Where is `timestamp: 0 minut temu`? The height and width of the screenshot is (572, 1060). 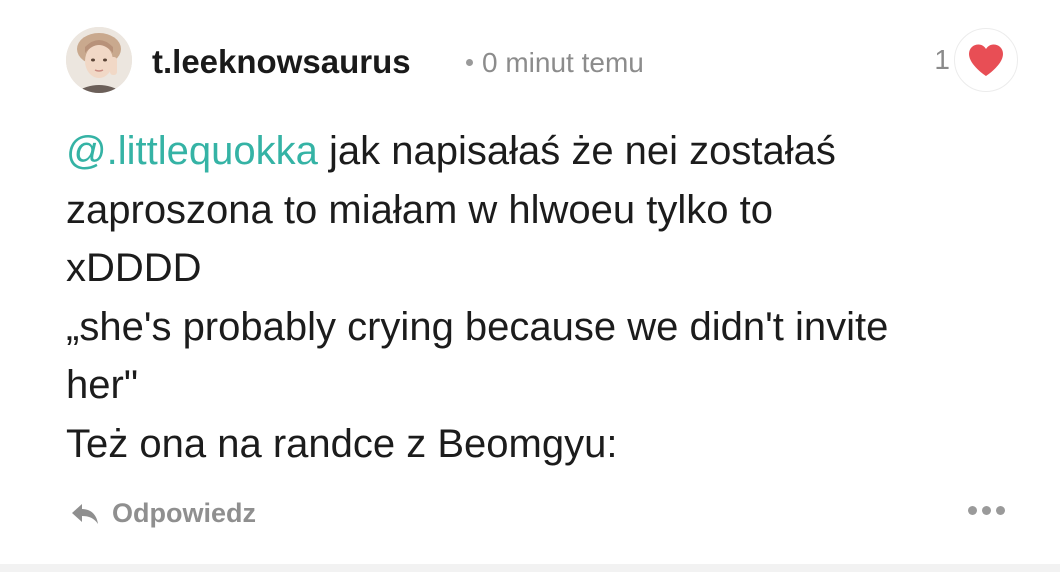
timestamp: 0 minut temu is located at coordinates (563, 62).